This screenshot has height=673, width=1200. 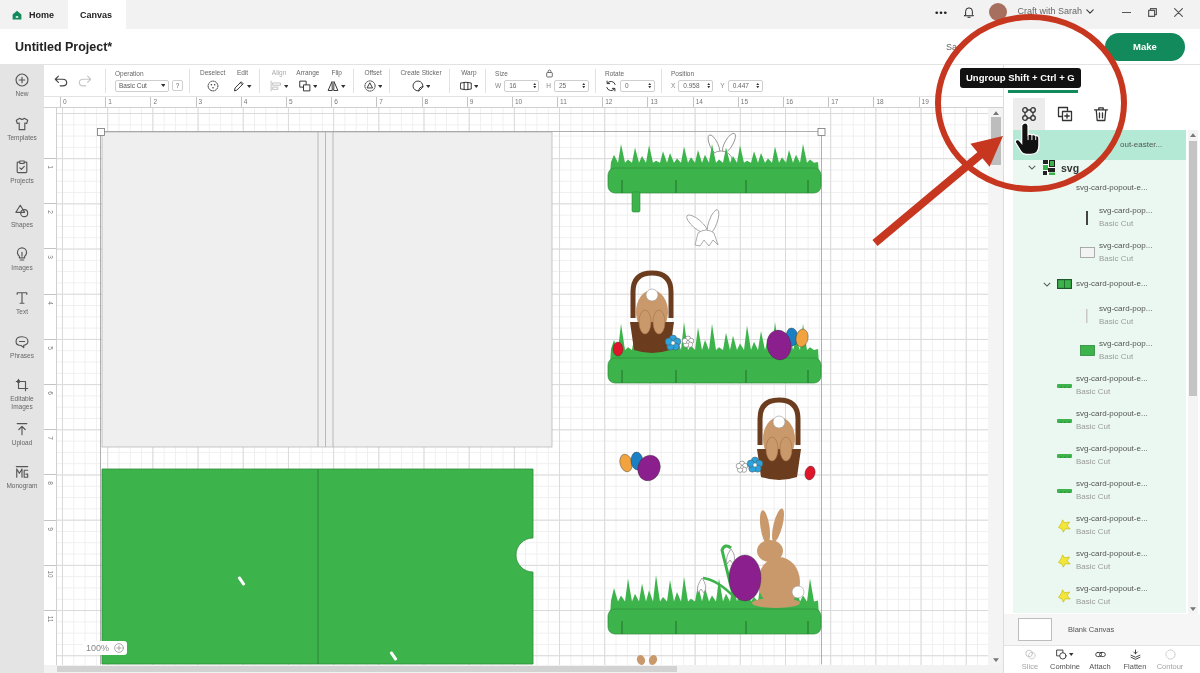 I want to click on shapes-icon, so click(x=22, y=210).